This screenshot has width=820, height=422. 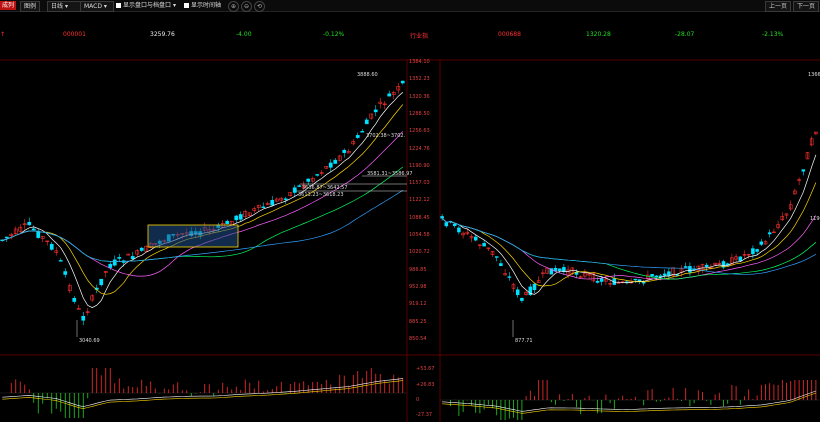 What do you see at coordinates (419, 165) in the screenshot?
I see `axis-tick-label: 1190.90` at bounding box center [419, 165].